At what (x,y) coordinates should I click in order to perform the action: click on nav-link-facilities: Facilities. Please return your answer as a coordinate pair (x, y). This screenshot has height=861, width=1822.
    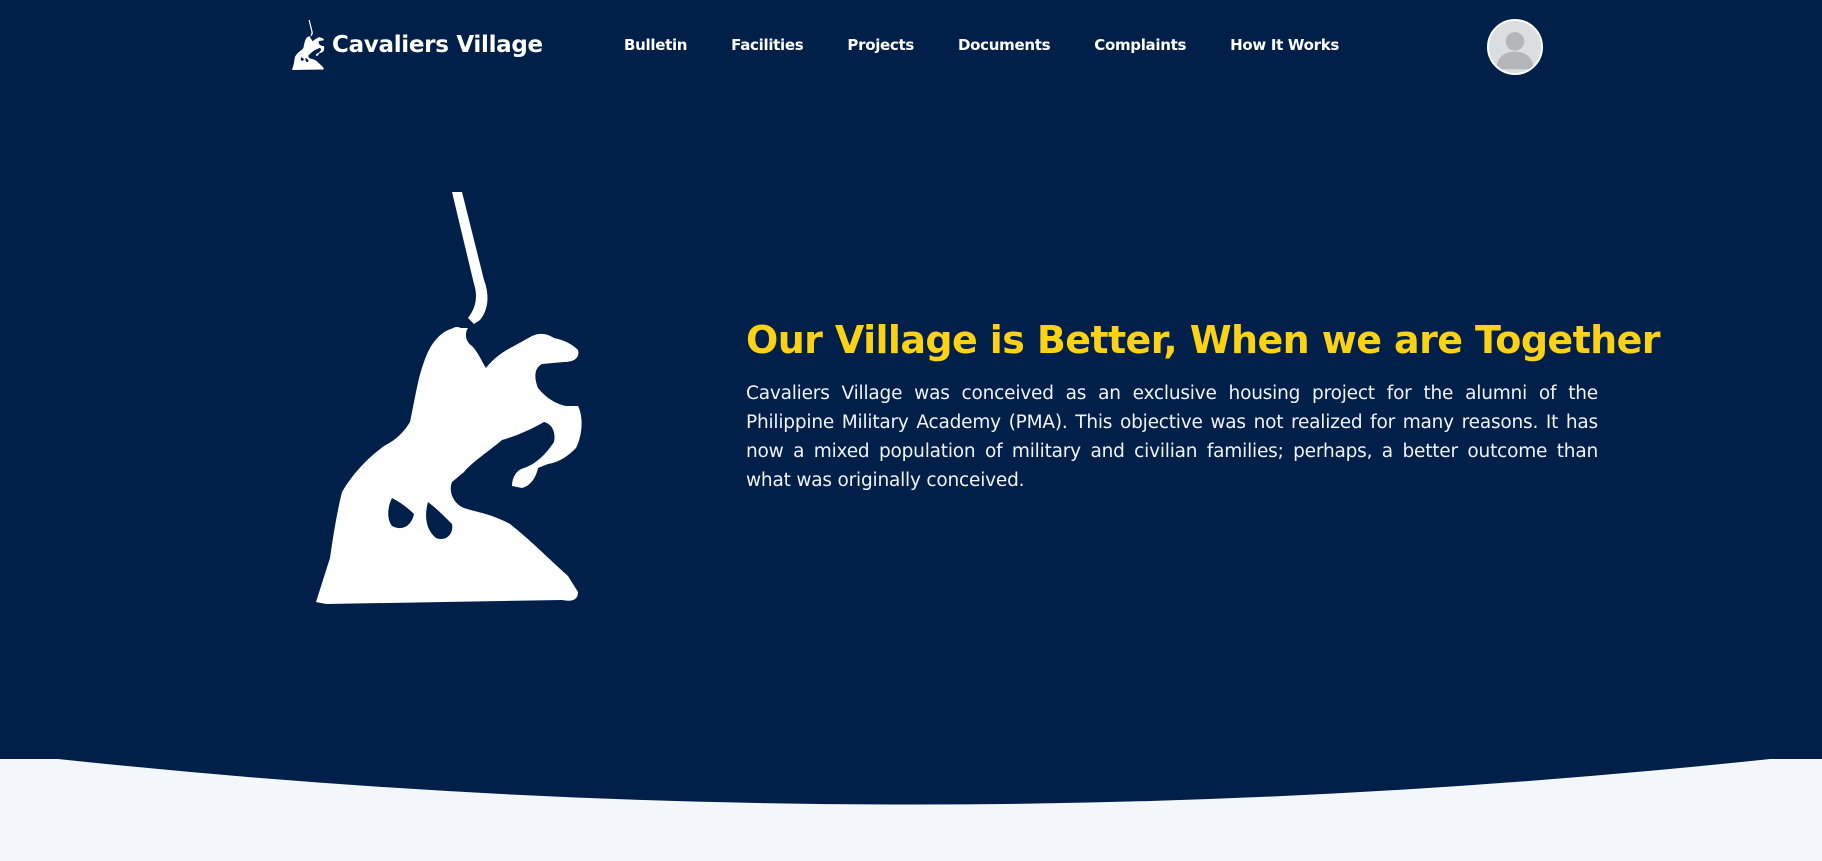
    Looking at the image, I should click on (767, 45).